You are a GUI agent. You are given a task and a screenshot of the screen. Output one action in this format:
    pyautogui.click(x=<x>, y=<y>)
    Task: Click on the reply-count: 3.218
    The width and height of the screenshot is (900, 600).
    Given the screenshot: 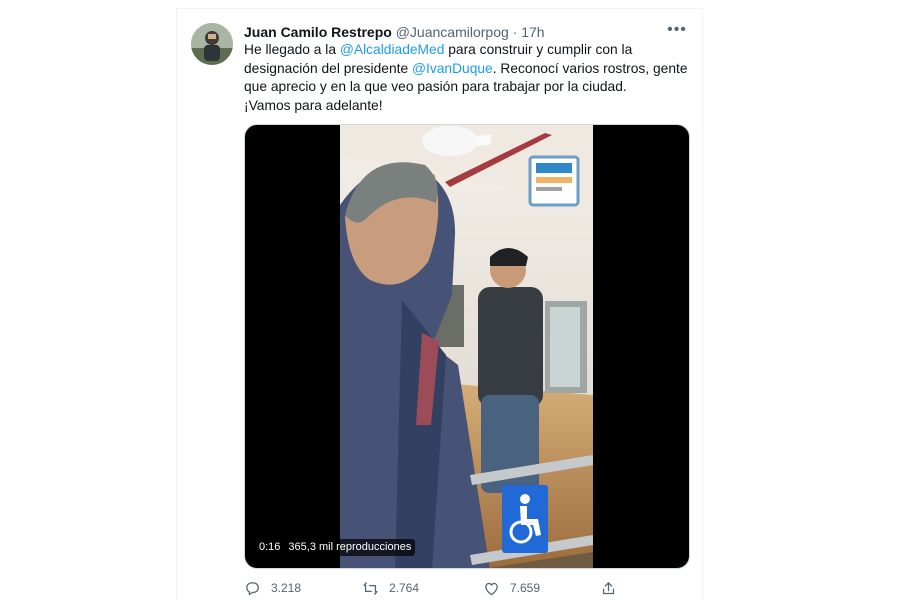 What is the action you would take?
    pyautogui.click(x=286, y=588)
    